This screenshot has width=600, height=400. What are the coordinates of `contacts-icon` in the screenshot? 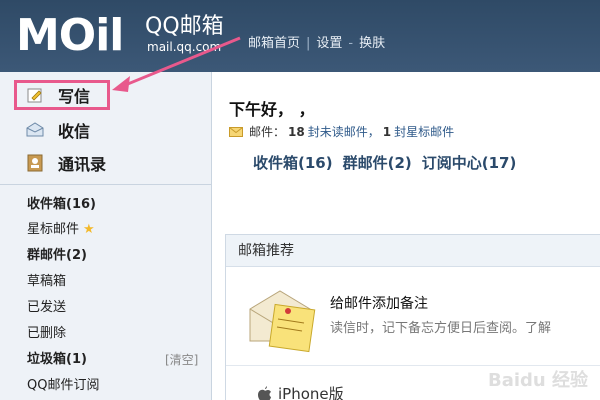 It's located at (35, 163).